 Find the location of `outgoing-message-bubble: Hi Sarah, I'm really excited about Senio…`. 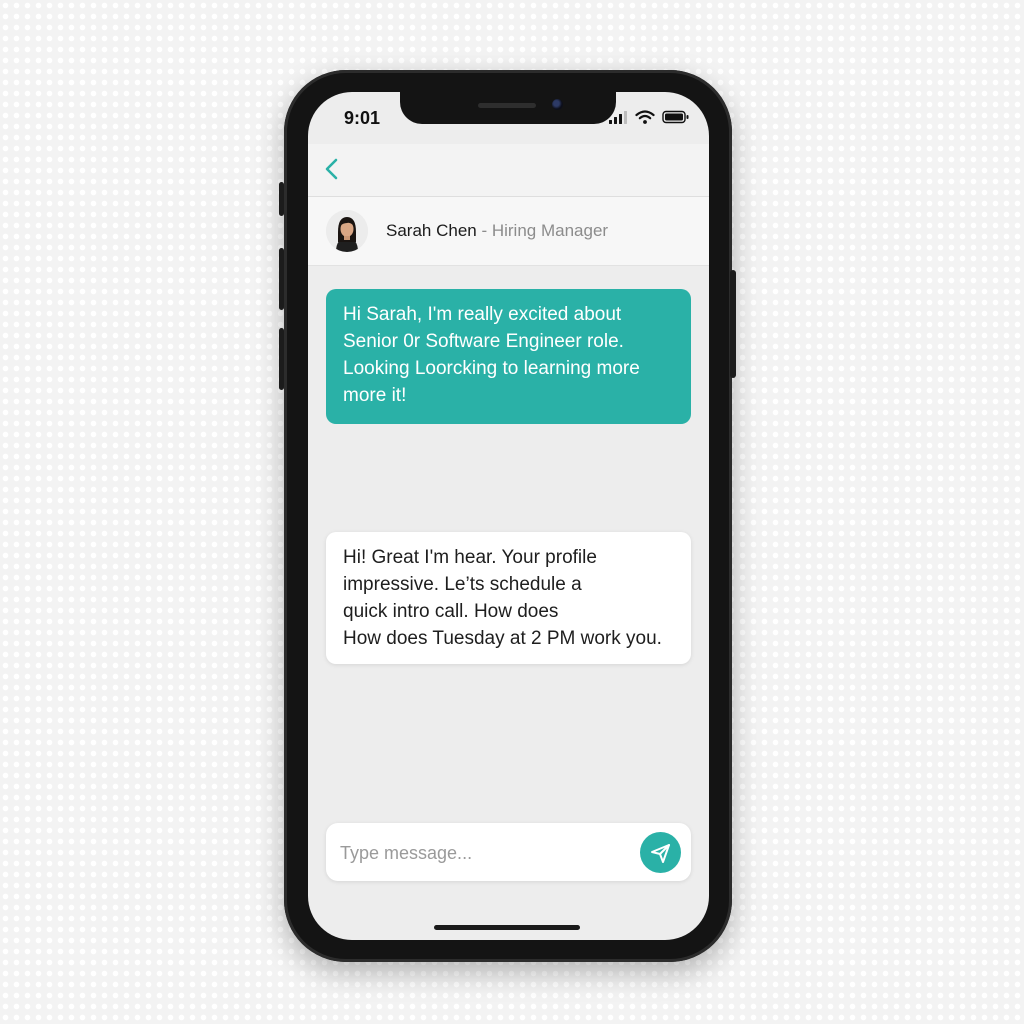

outgoing-message-bubble: Hi Sarah, I'm really excited about Senio… is located at coordinates (508, 356).